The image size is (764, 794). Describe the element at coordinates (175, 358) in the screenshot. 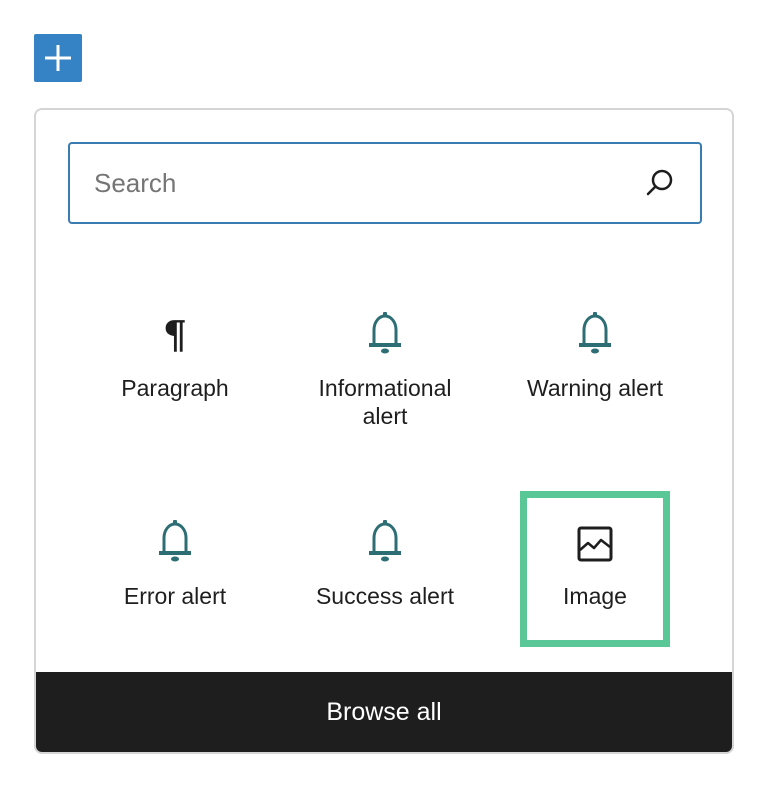

I see `block-item-paragraph: ¶ Paragraph` at that location.